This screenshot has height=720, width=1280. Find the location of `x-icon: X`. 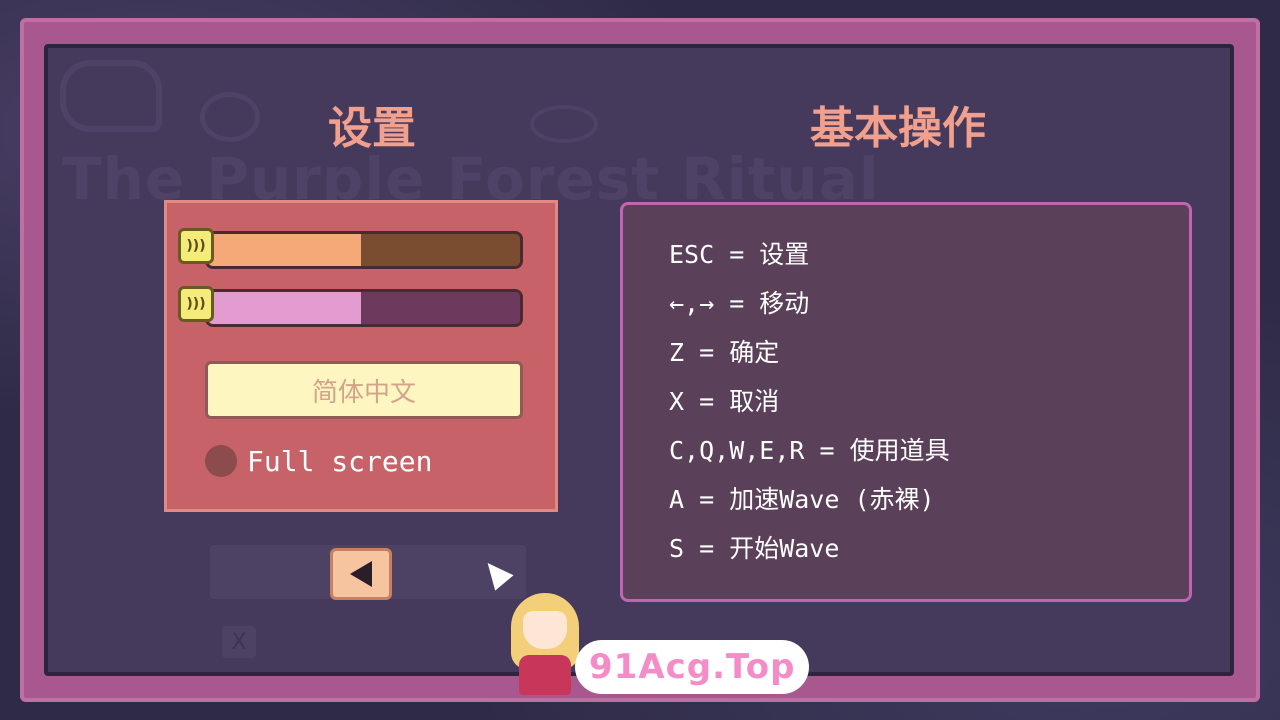

x-icon: X is located at coordinates (239, 642).